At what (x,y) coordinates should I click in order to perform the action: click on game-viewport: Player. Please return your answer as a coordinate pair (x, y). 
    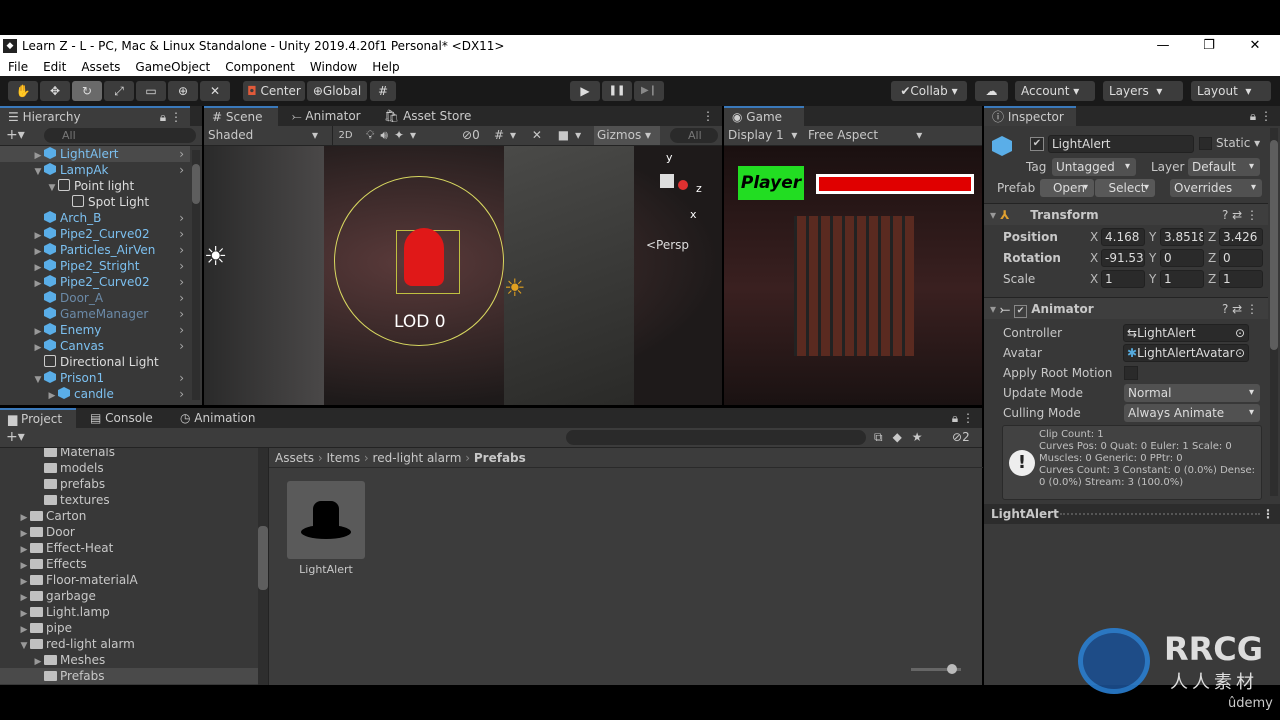
    Looking at the image, I should click on (853, 275).